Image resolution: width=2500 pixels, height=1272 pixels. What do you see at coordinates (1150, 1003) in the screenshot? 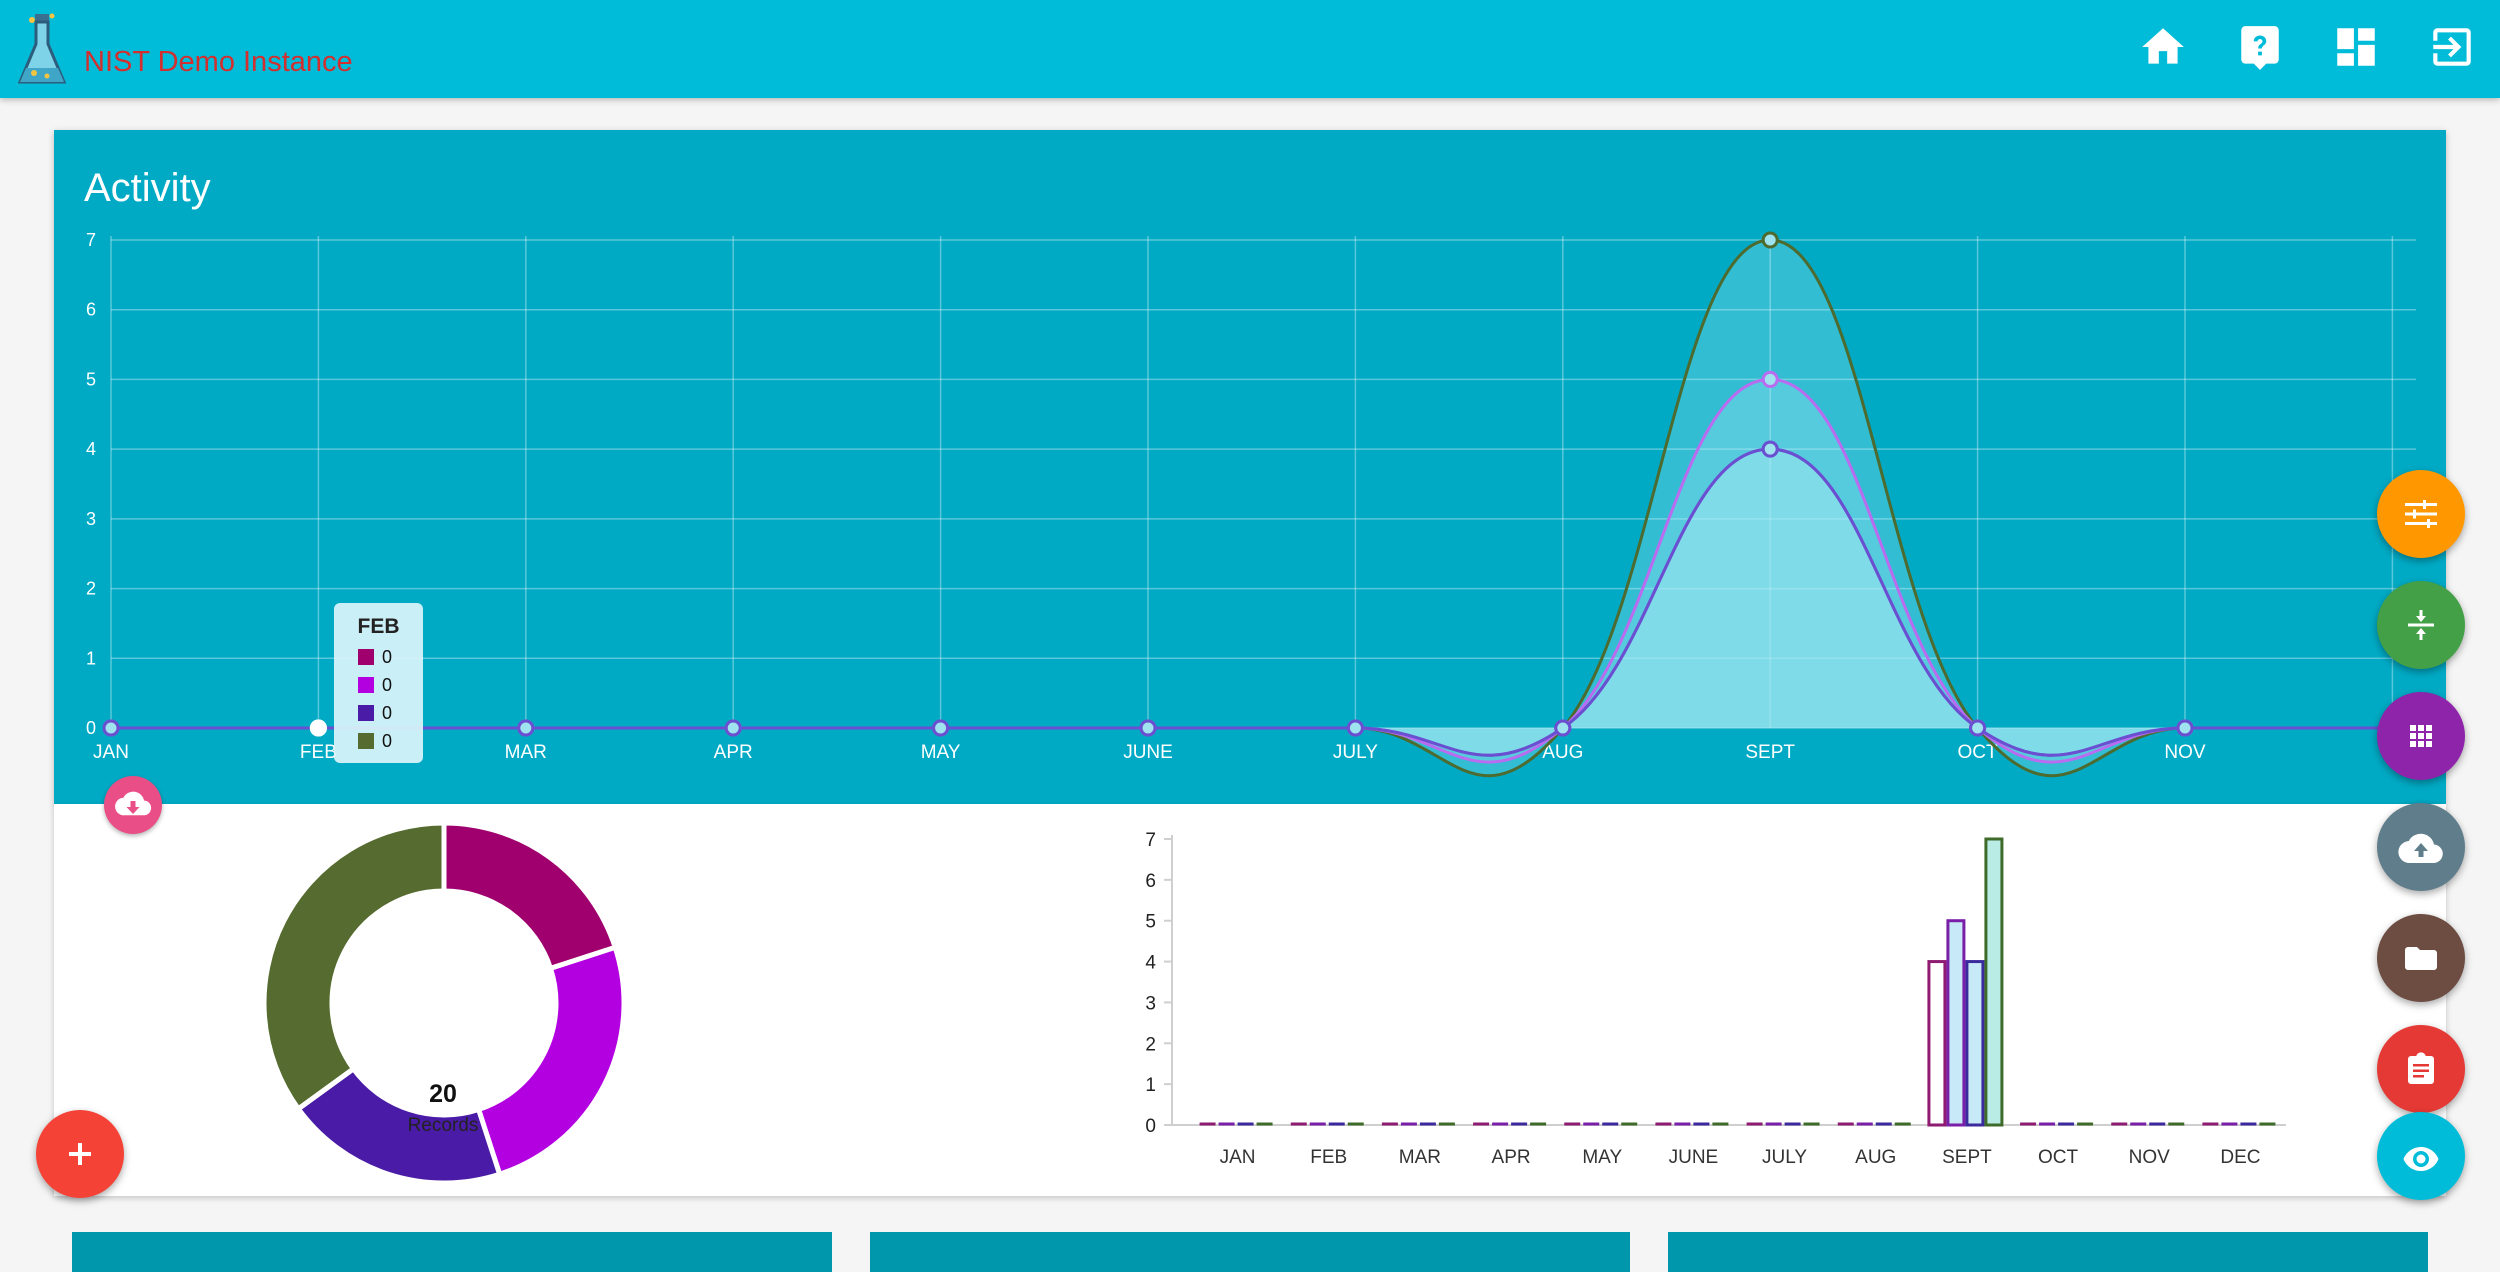
I see `y-tick-label: 3` at bounding box center [1150, 1003].